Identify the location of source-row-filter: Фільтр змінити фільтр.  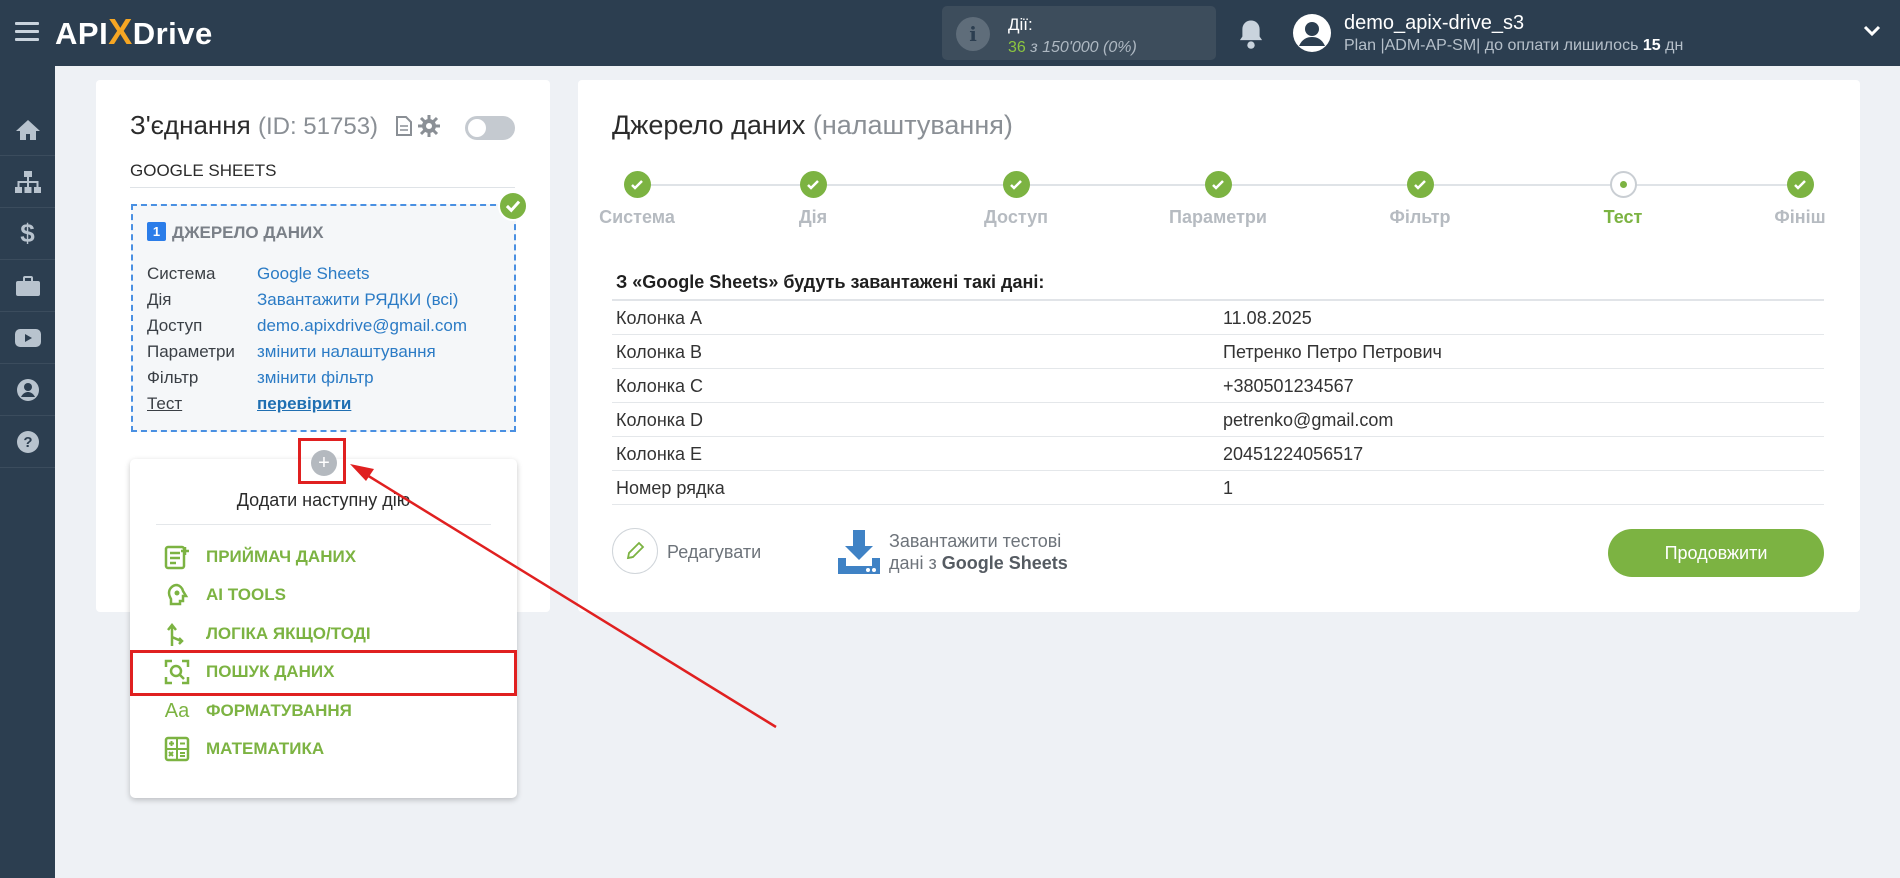
(260, 377).